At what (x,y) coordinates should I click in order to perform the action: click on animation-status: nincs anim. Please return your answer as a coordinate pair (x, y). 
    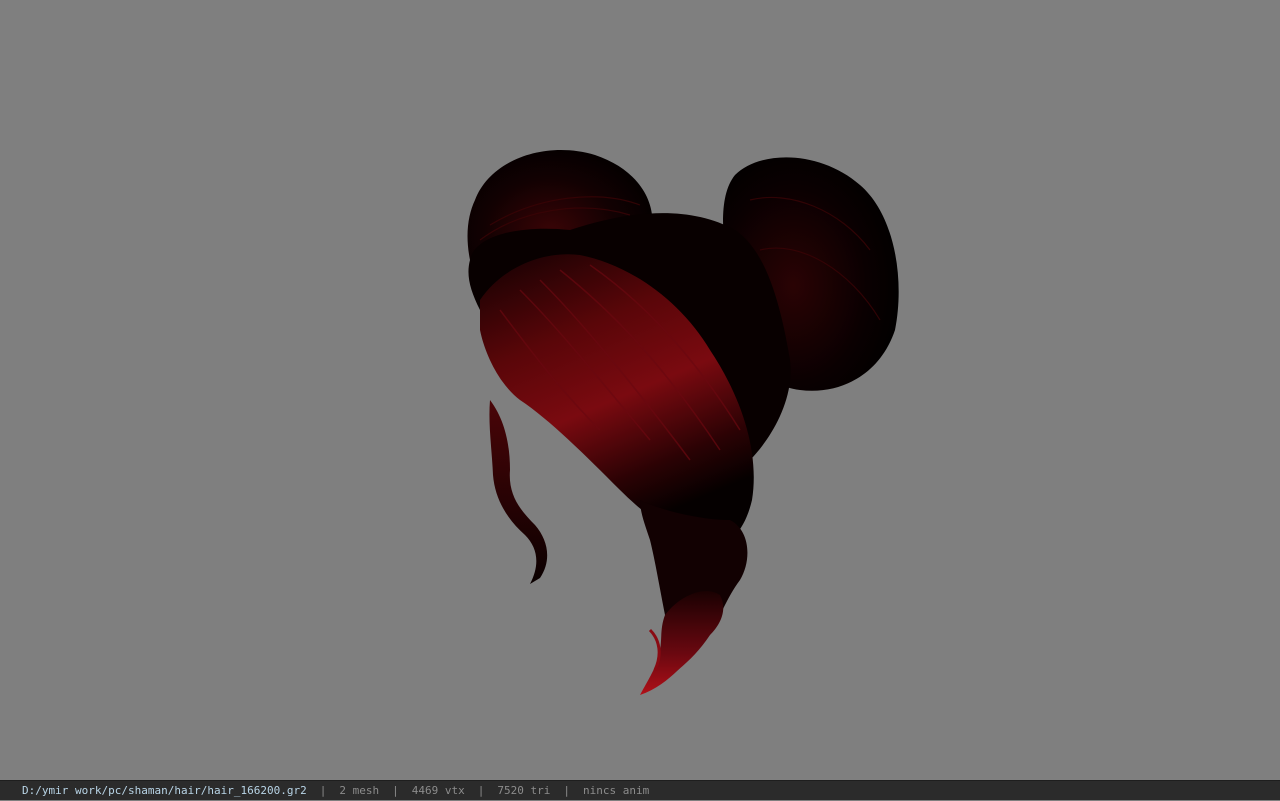
    Looking at the image, I should click on (616, 790).